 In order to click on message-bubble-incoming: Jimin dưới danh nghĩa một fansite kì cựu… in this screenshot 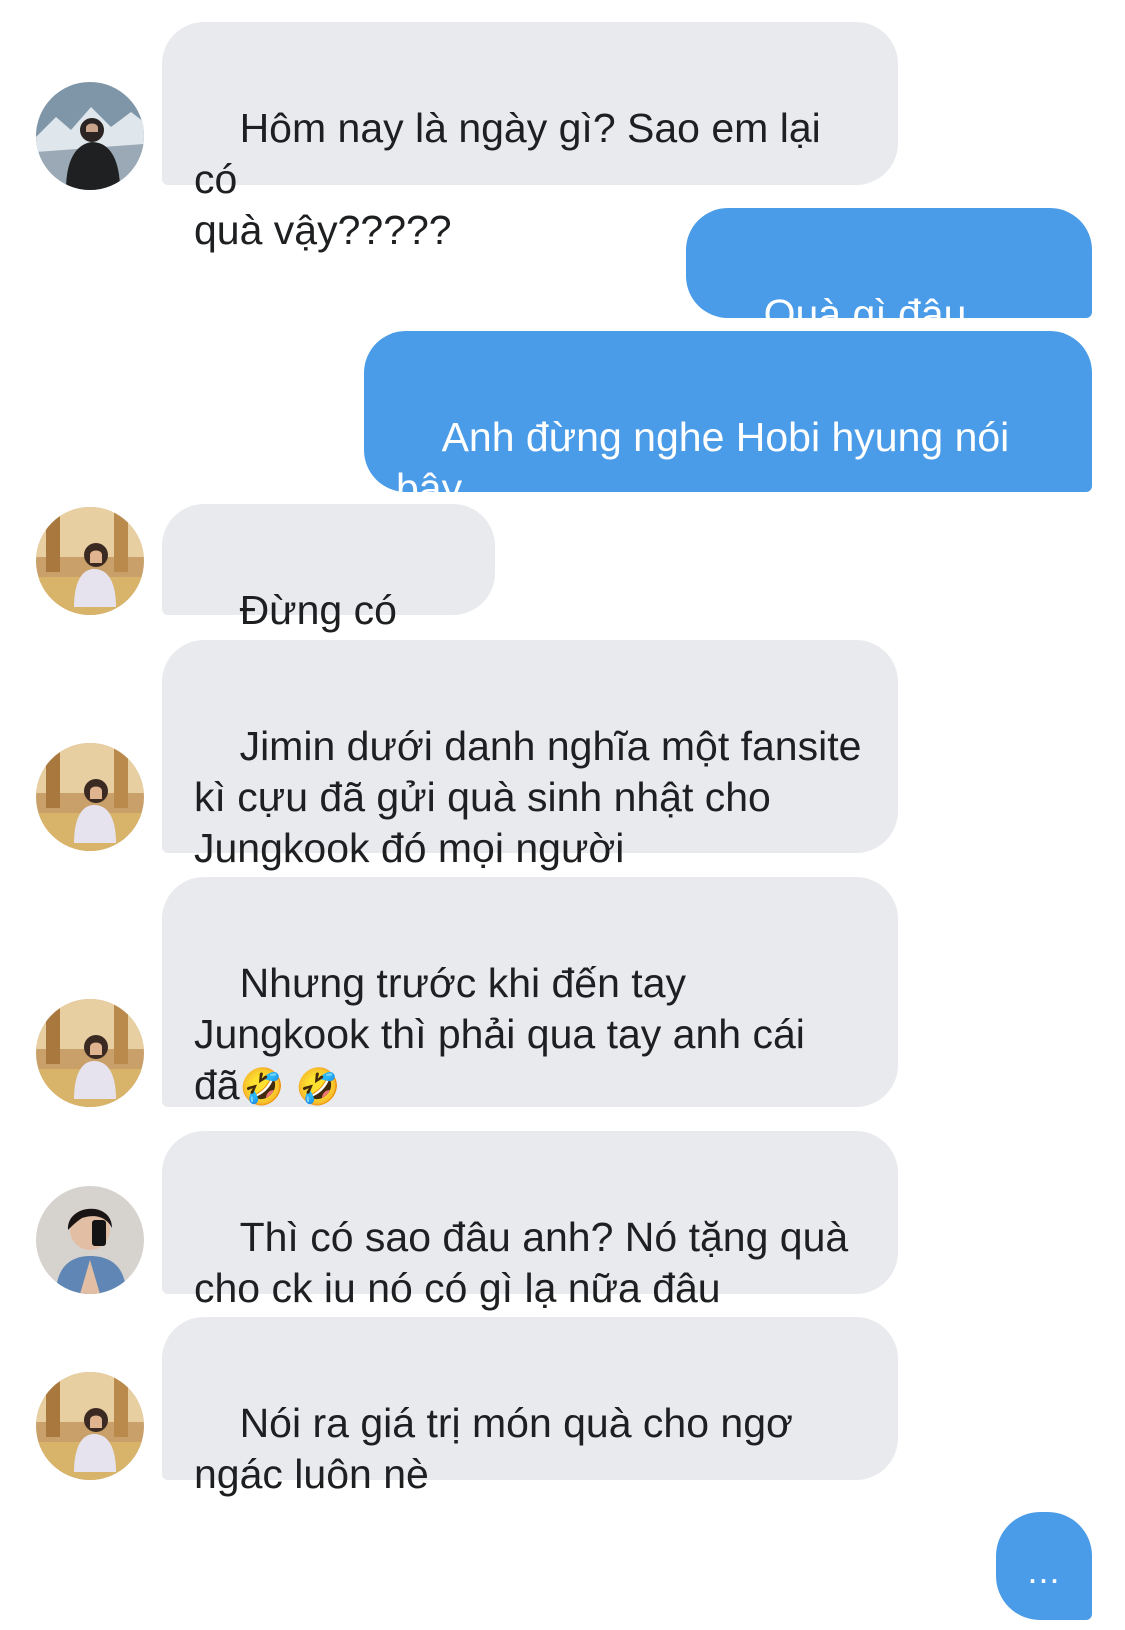, I will do `click(530, 755)`.